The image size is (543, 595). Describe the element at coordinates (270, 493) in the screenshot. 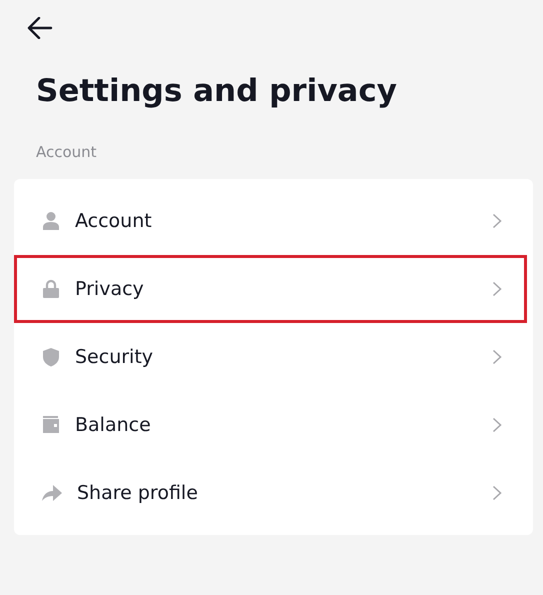

I see `settings-item: Share profile` at that location.